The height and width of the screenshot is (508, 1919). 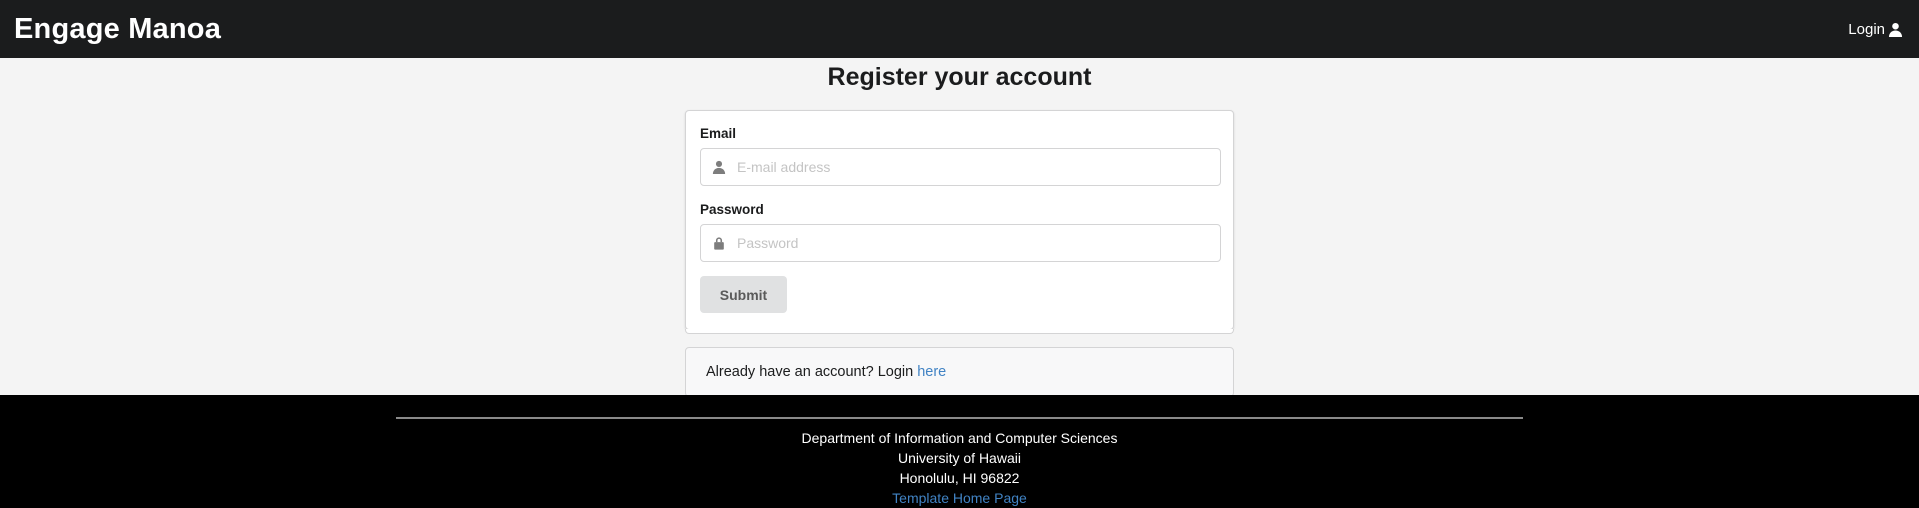 I want to click on footer-city: Honolulu, HI 96822, so click(x=959, y=478).